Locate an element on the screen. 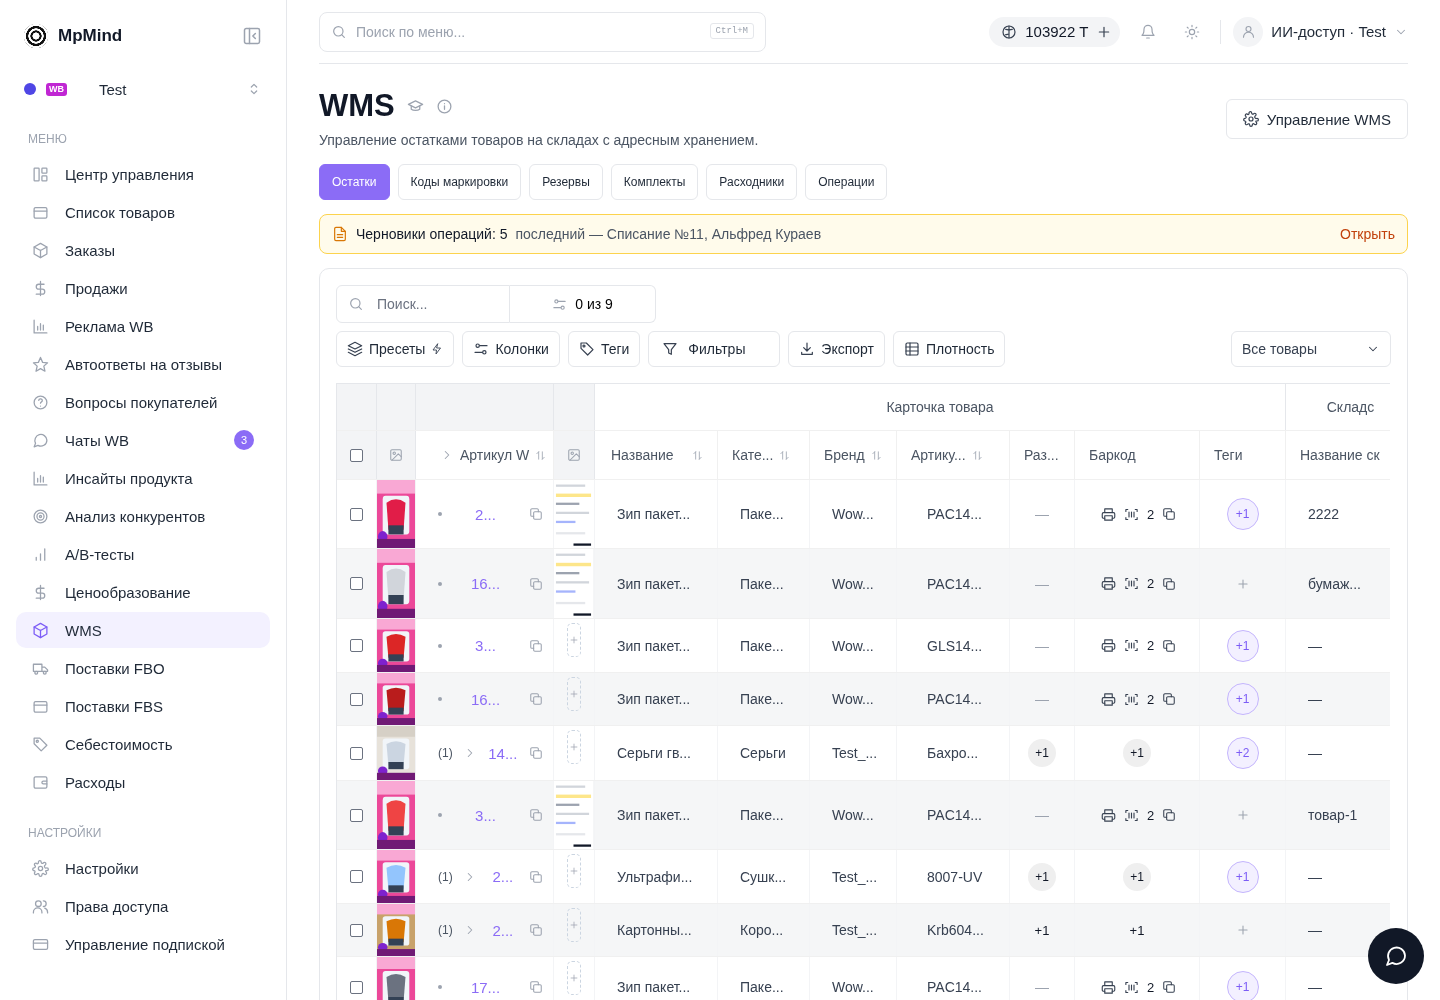  sidebar-item: WMS is located at coordinates (143, 630).